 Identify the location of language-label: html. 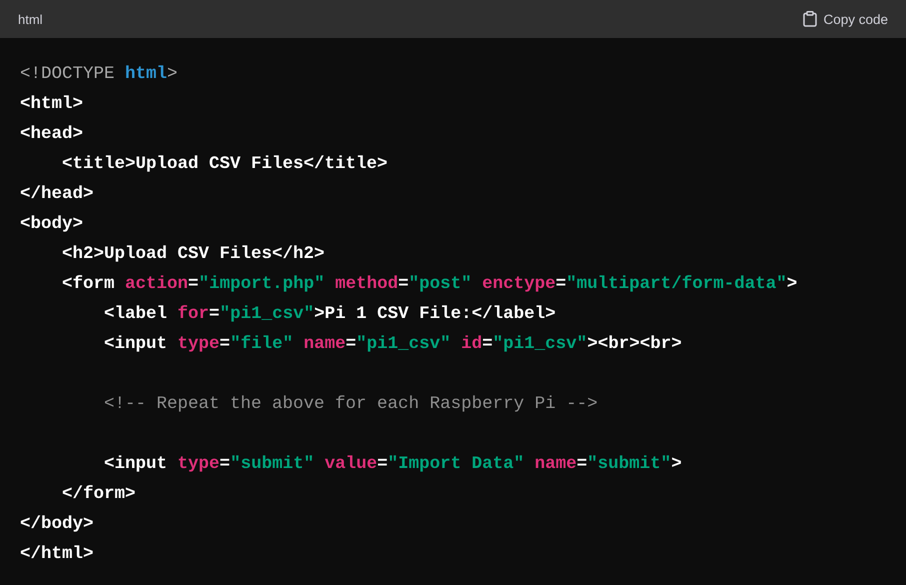
(30, 19).